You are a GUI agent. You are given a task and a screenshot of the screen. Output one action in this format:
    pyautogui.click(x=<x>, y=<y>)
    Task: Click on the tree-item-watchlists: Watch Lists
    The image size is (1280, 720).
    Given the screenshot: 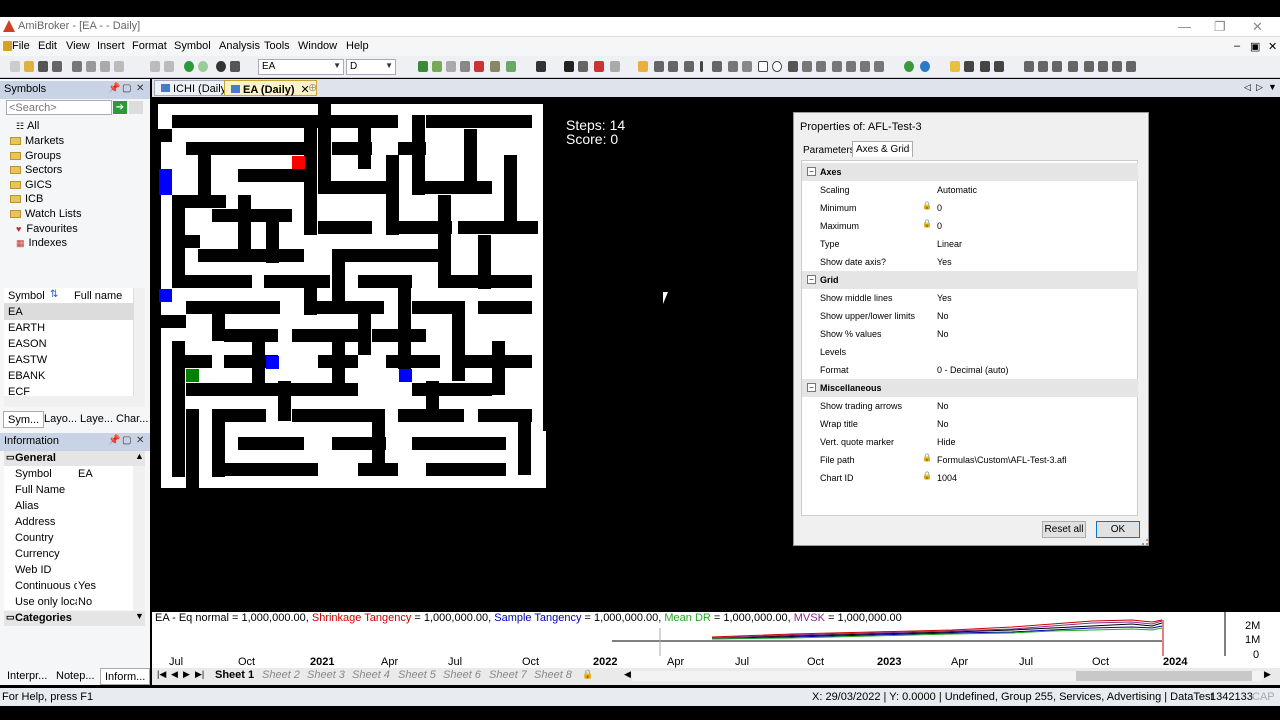 What is the action you would take?
    pyautogui.click(x=45, y=215)
    